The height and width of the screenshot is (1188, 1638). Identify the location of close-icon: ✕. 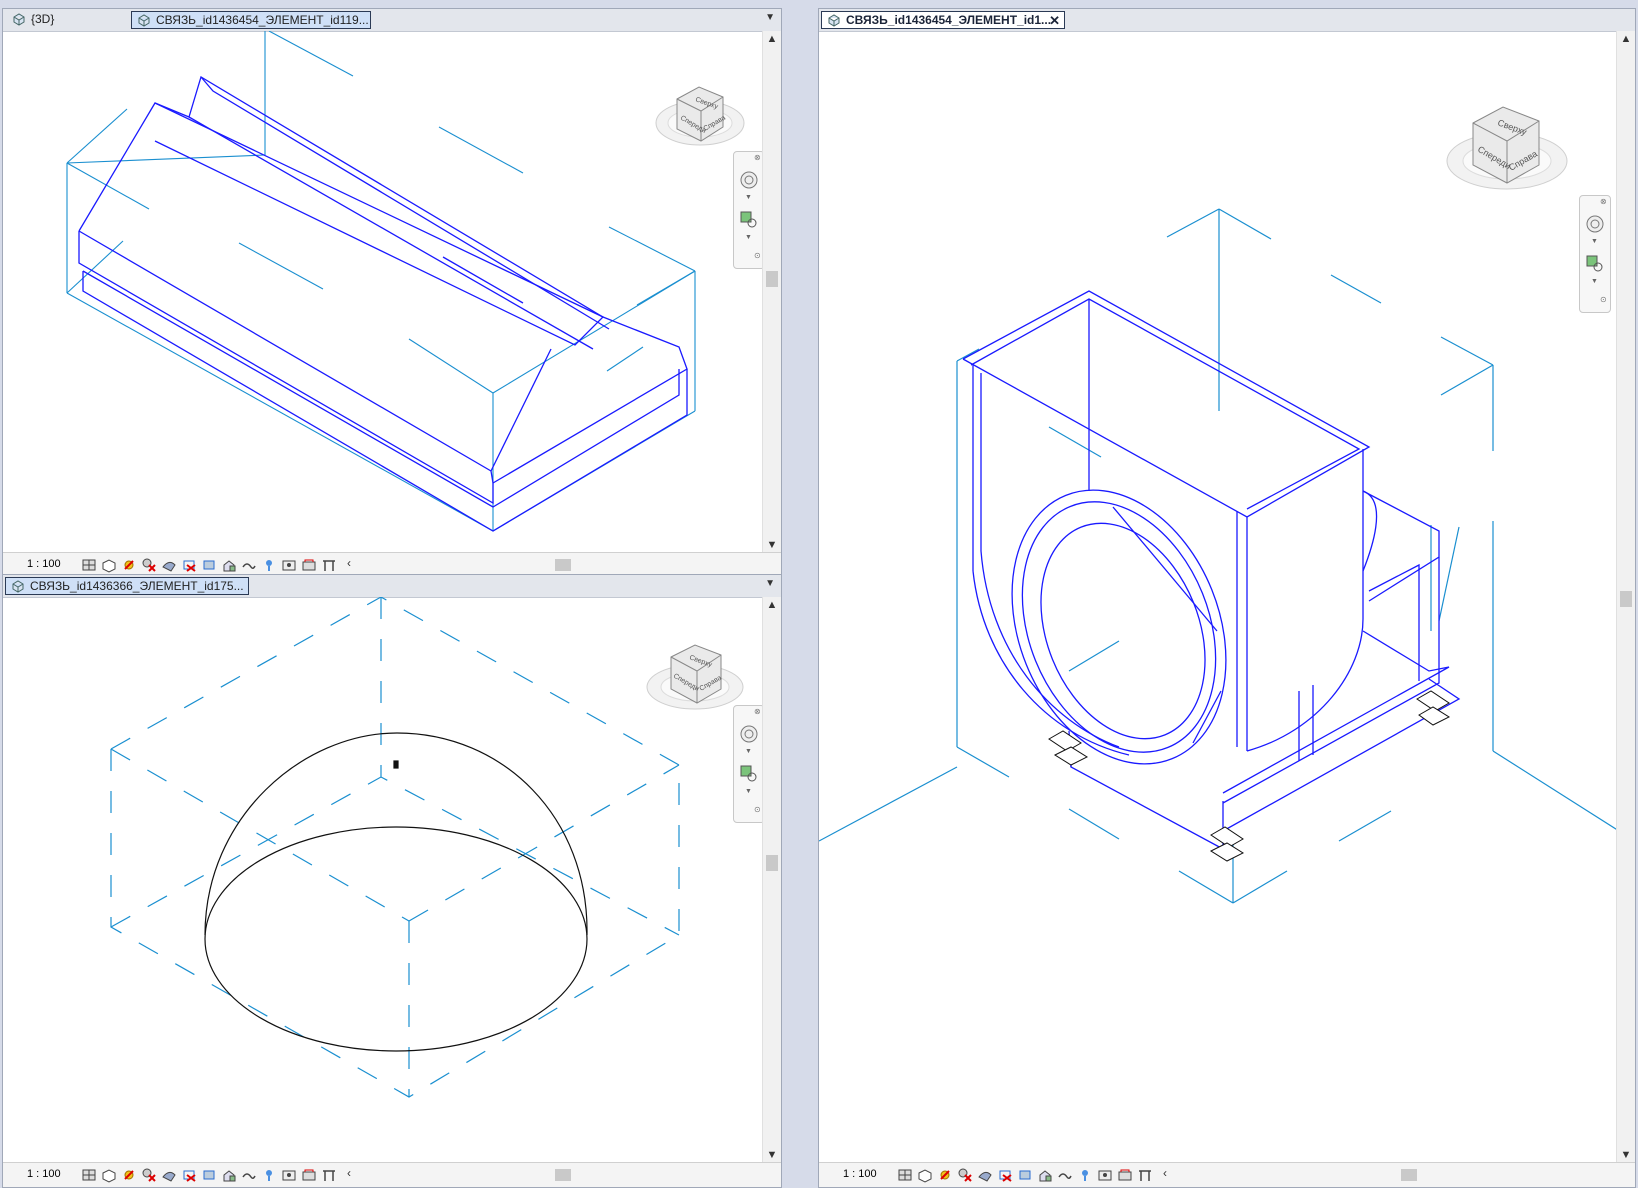
(1054, 20).